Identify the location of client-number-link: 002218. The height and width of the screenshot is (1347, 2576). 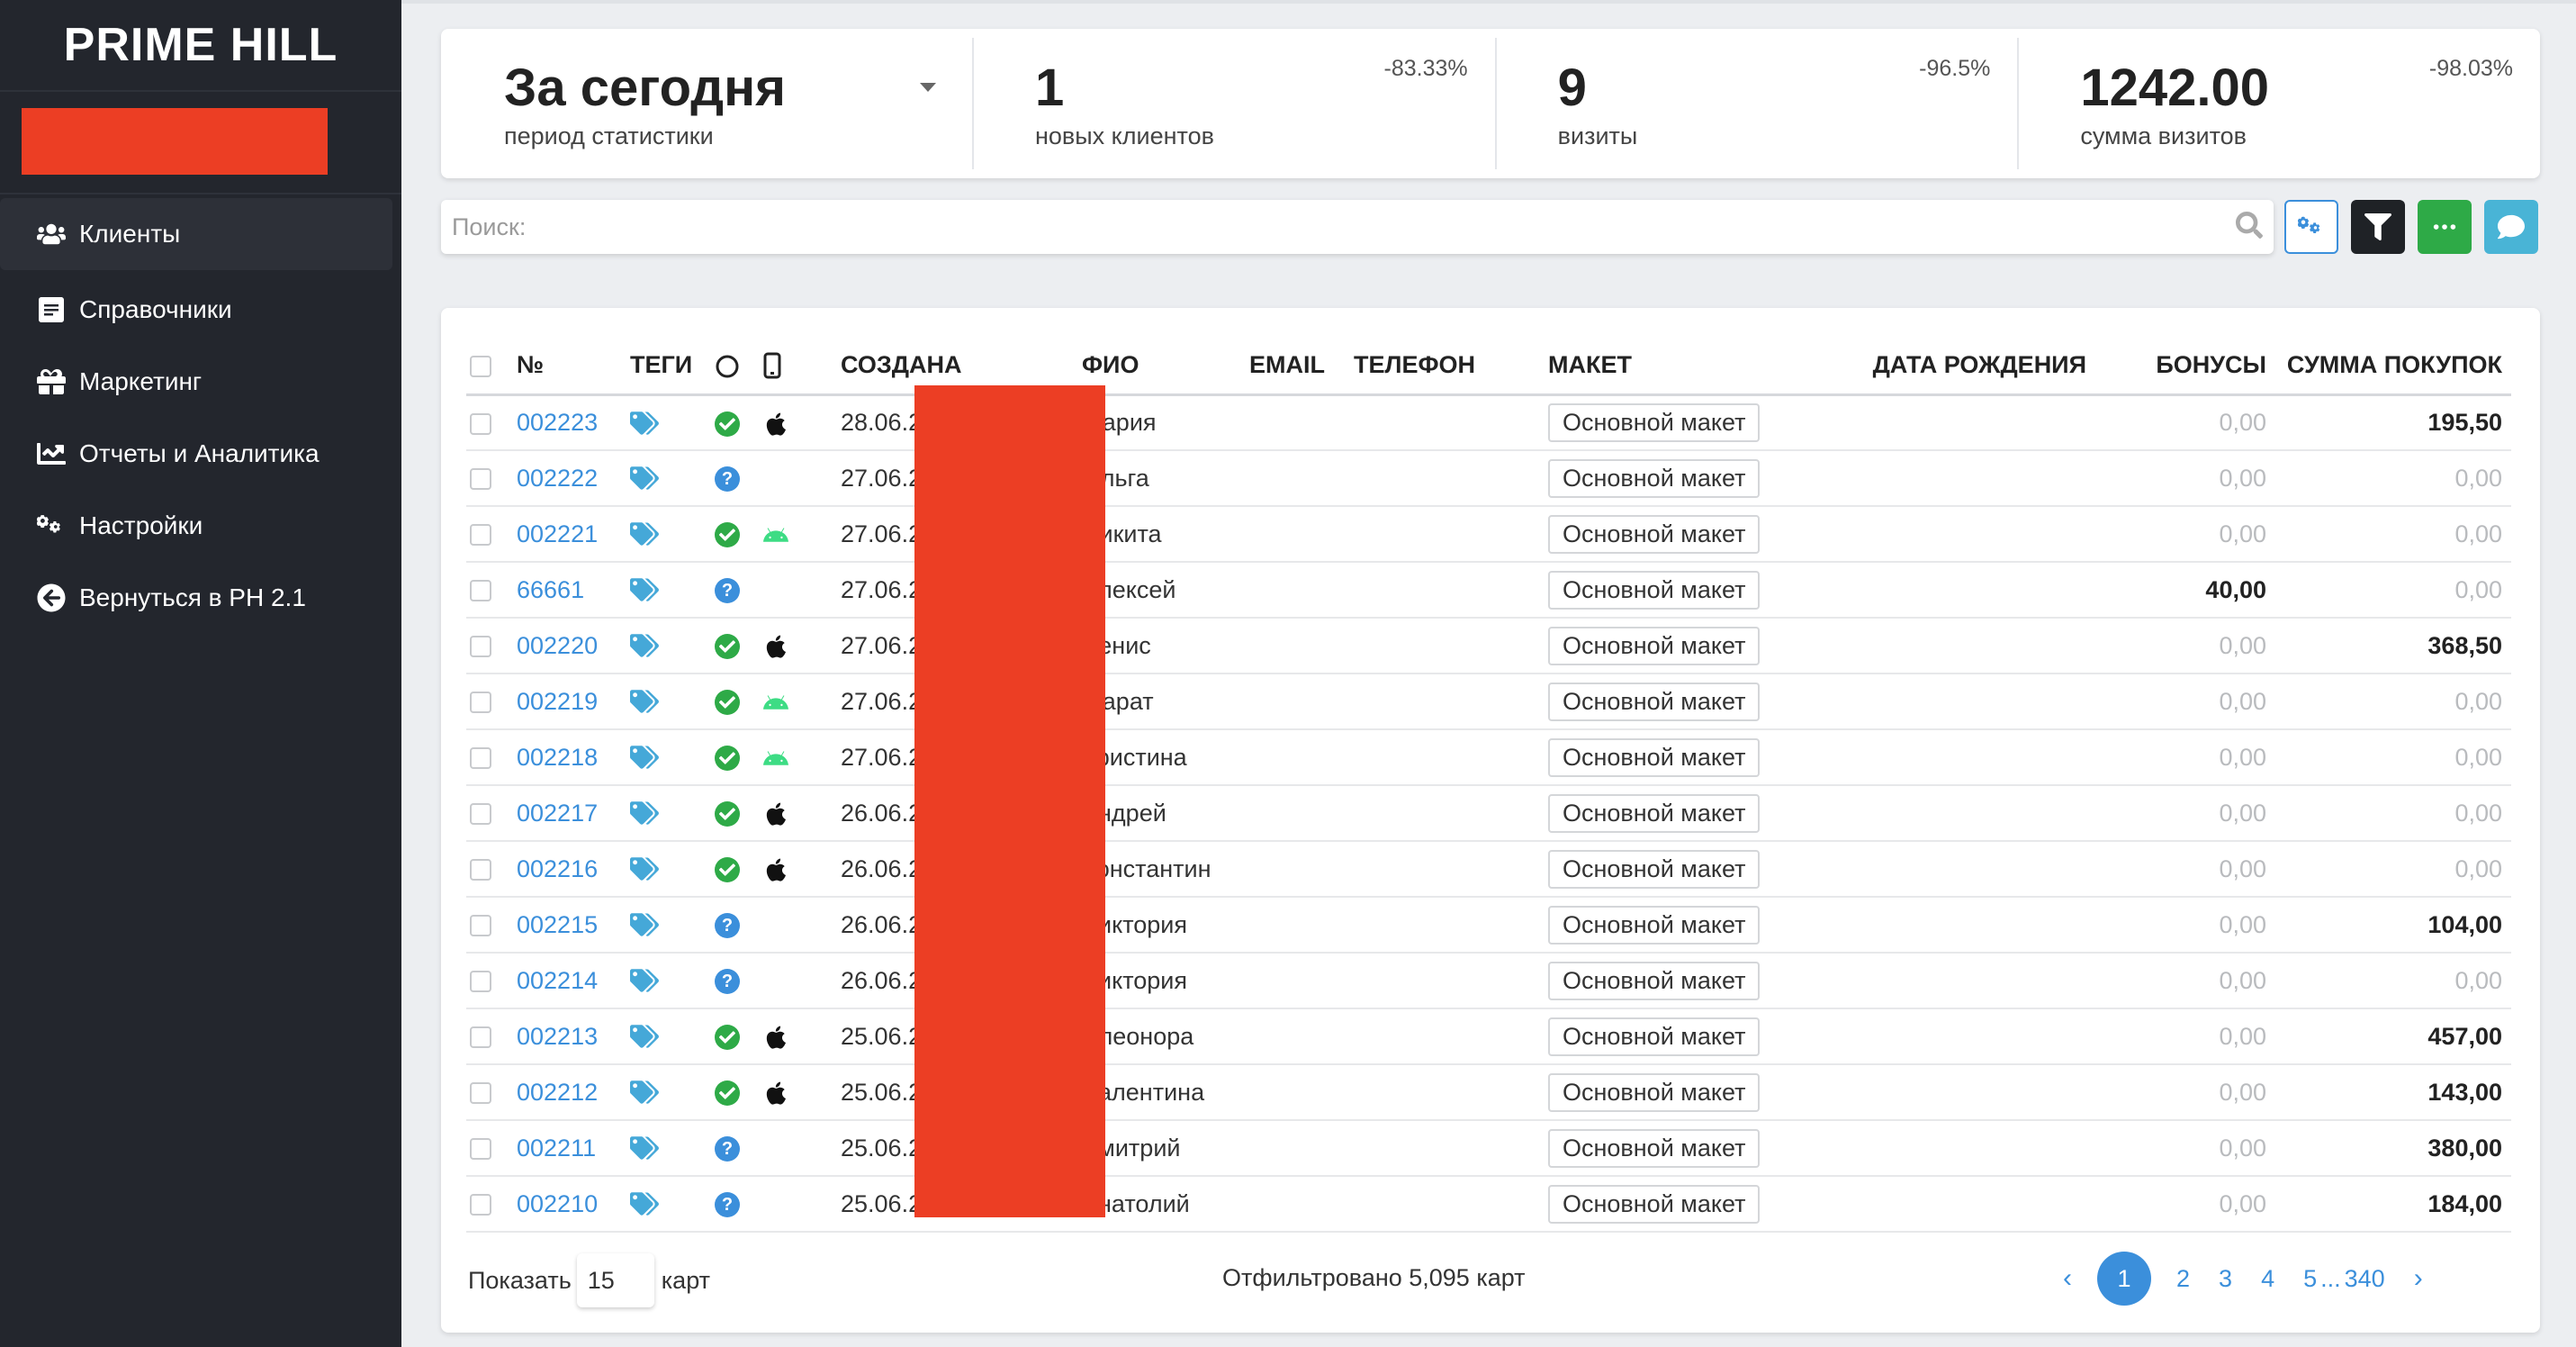
(557, 757).